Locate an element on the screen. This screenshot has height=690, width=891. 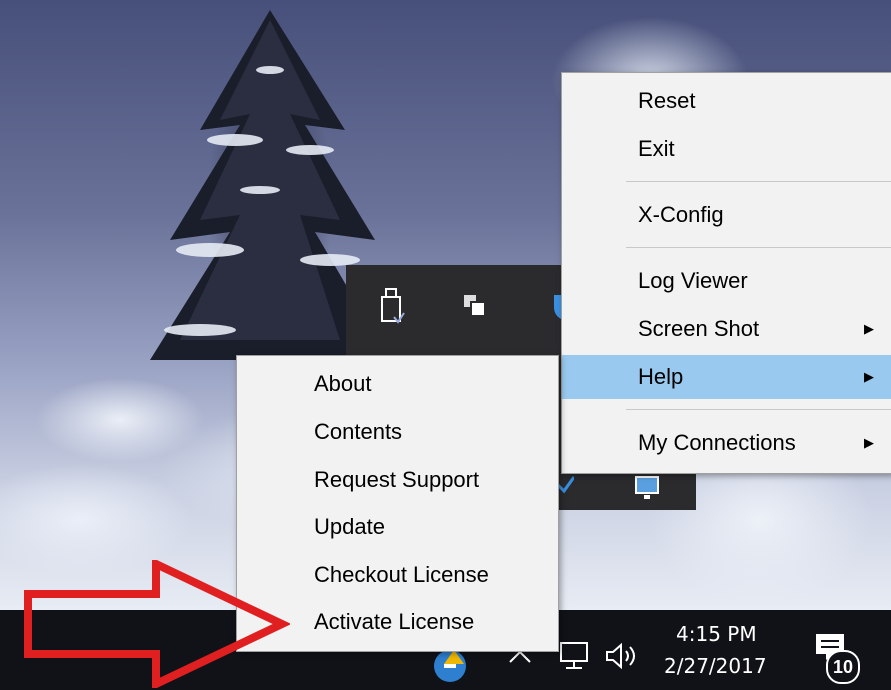
menu-item-label: Update is located at coordinates (349, 526).